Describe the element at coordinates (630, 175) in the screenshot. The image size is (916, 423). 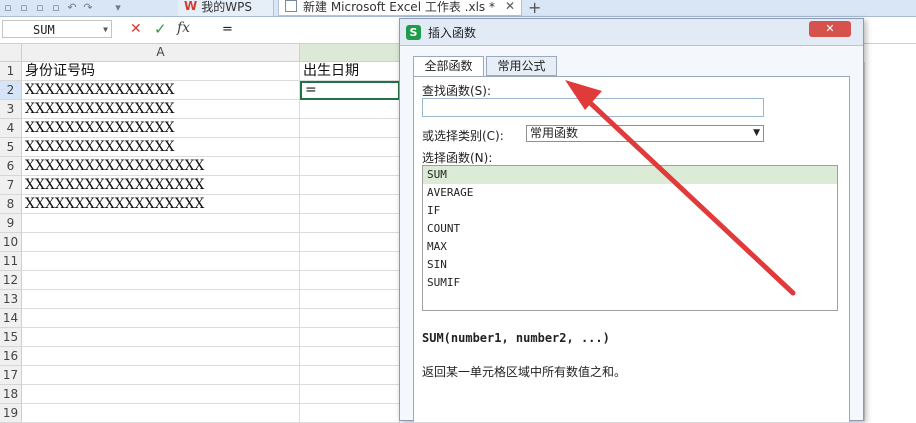
I see `function-item: SUM` at that location.